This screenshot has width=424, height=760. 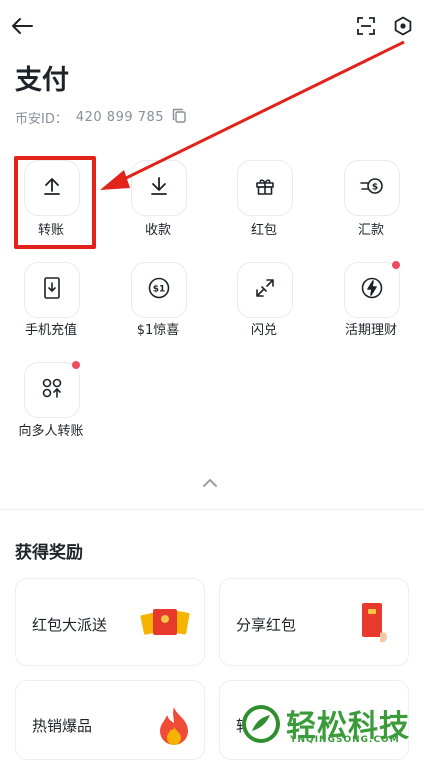 What do you see at coordinates (261, 724) in the screenshot?
I see `watermark-leaf-icon` at bounding box center [261, 724].